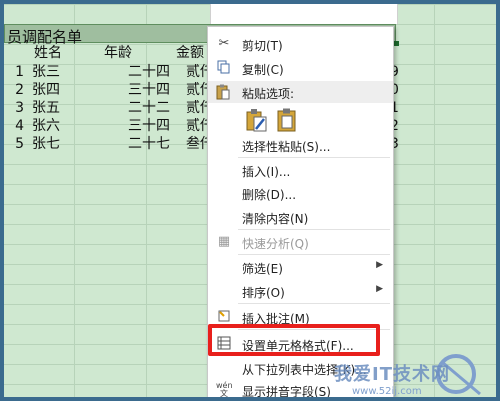 This screenshot has height=401, width=500. Describe the element at coordinates (16, 144) in the screenshot. I see `row-index: 5` at that location.